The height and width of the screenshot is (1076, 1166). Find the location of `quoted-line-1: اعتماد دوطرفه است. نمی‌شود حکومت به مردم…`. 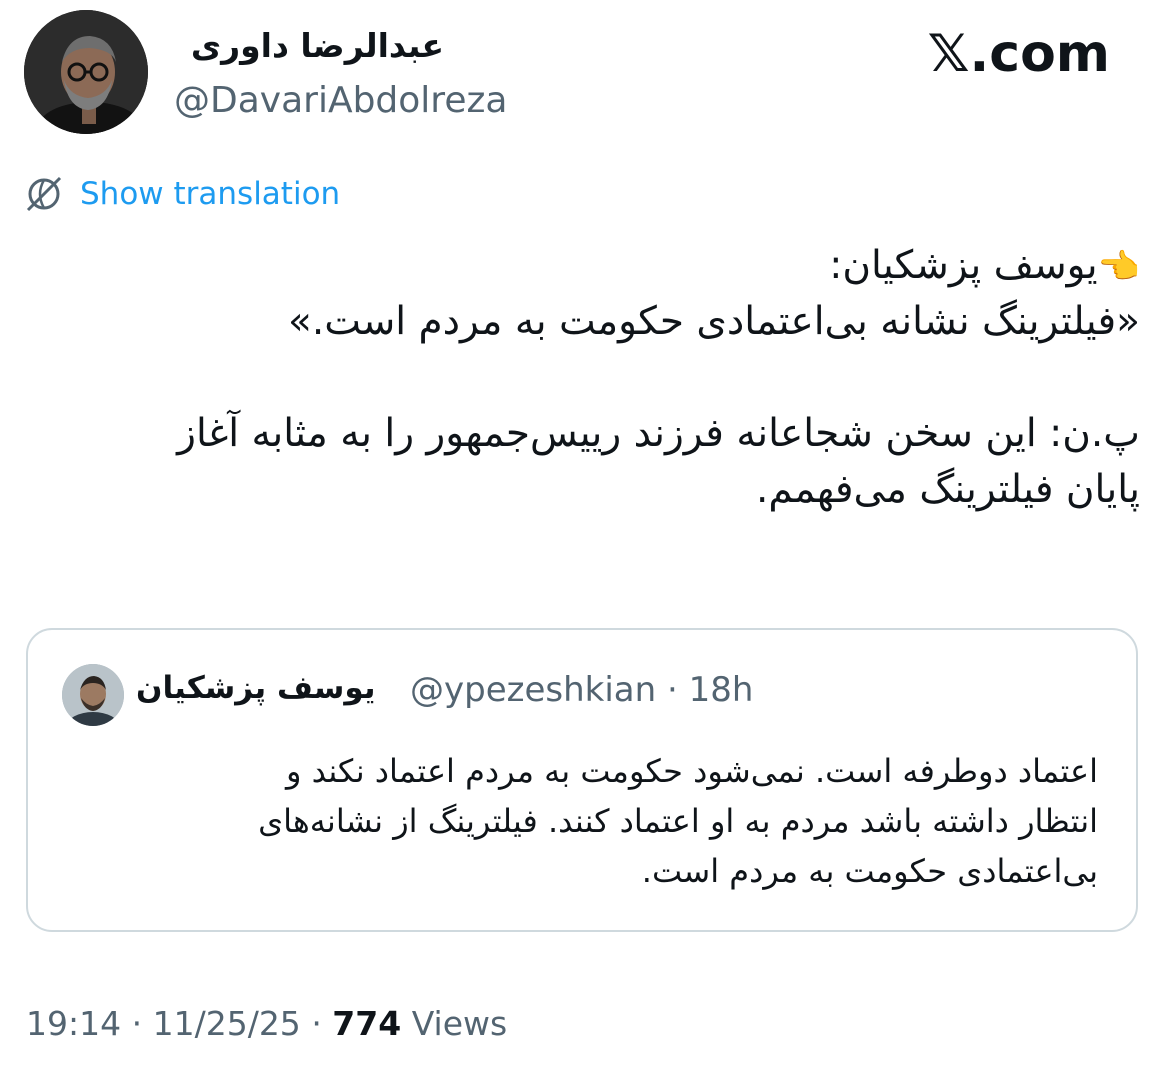

quoted-line-1: اعتماد دوطرفه است. نمی‌شود حکومت به مردم… is located at coordinates (691, 771).